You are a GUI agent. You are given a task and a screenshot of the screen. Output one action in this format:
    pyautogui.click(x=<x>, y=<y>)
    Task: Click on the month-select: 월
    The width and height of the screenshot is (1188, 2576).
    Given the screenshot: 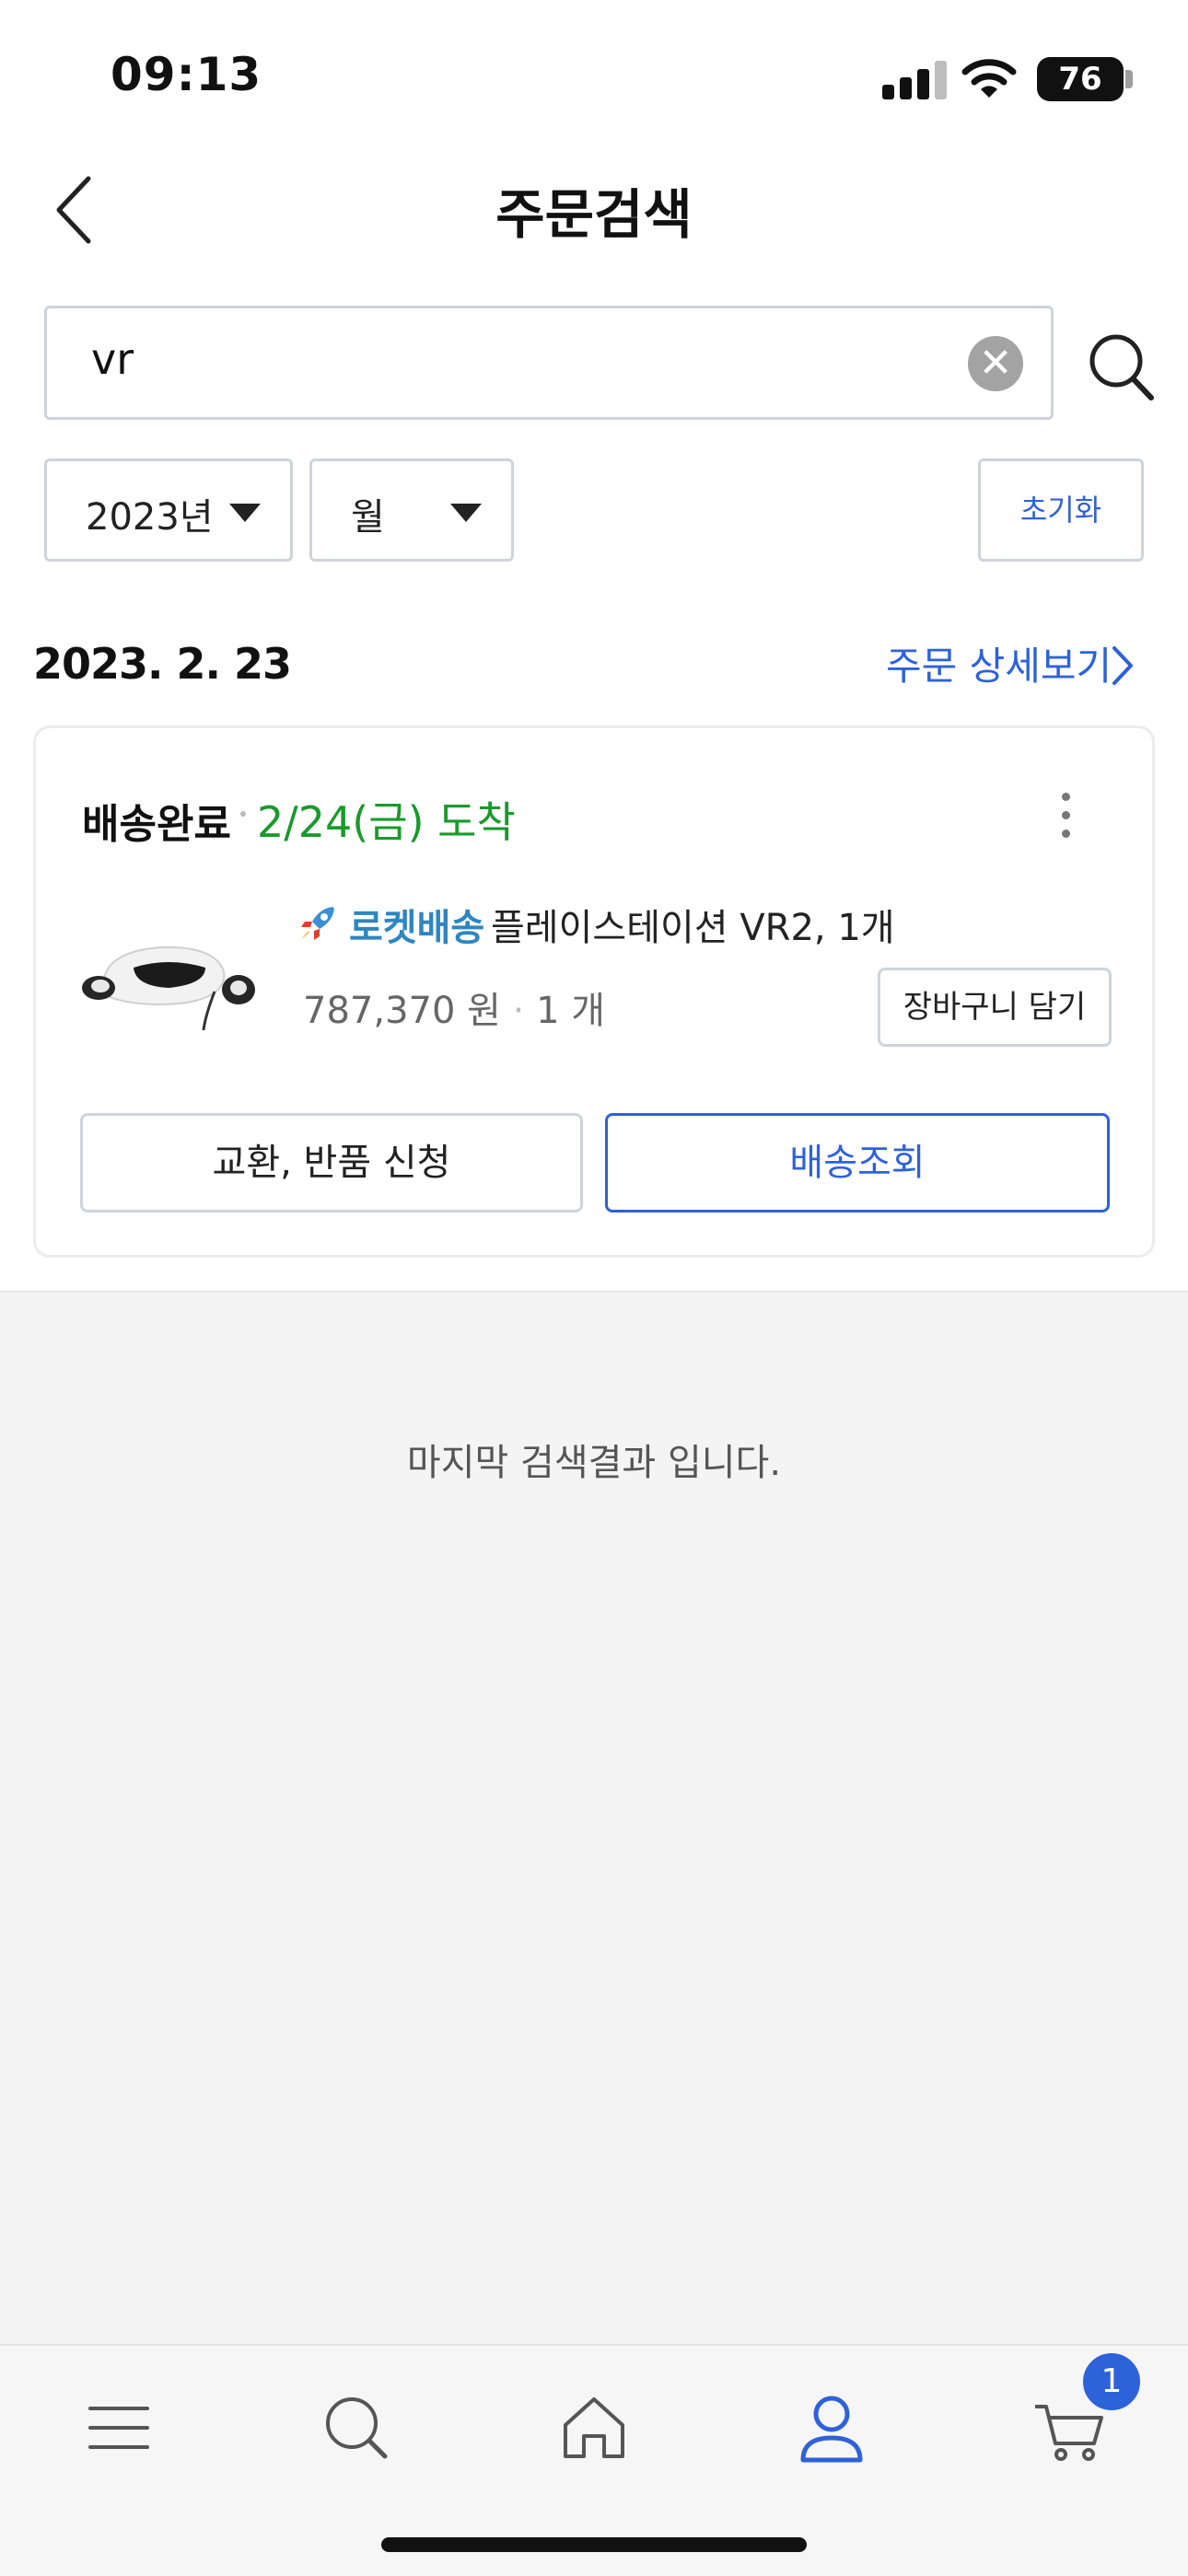 What is the action you would take?
    pyautogui.click(x=411, y=510)
    